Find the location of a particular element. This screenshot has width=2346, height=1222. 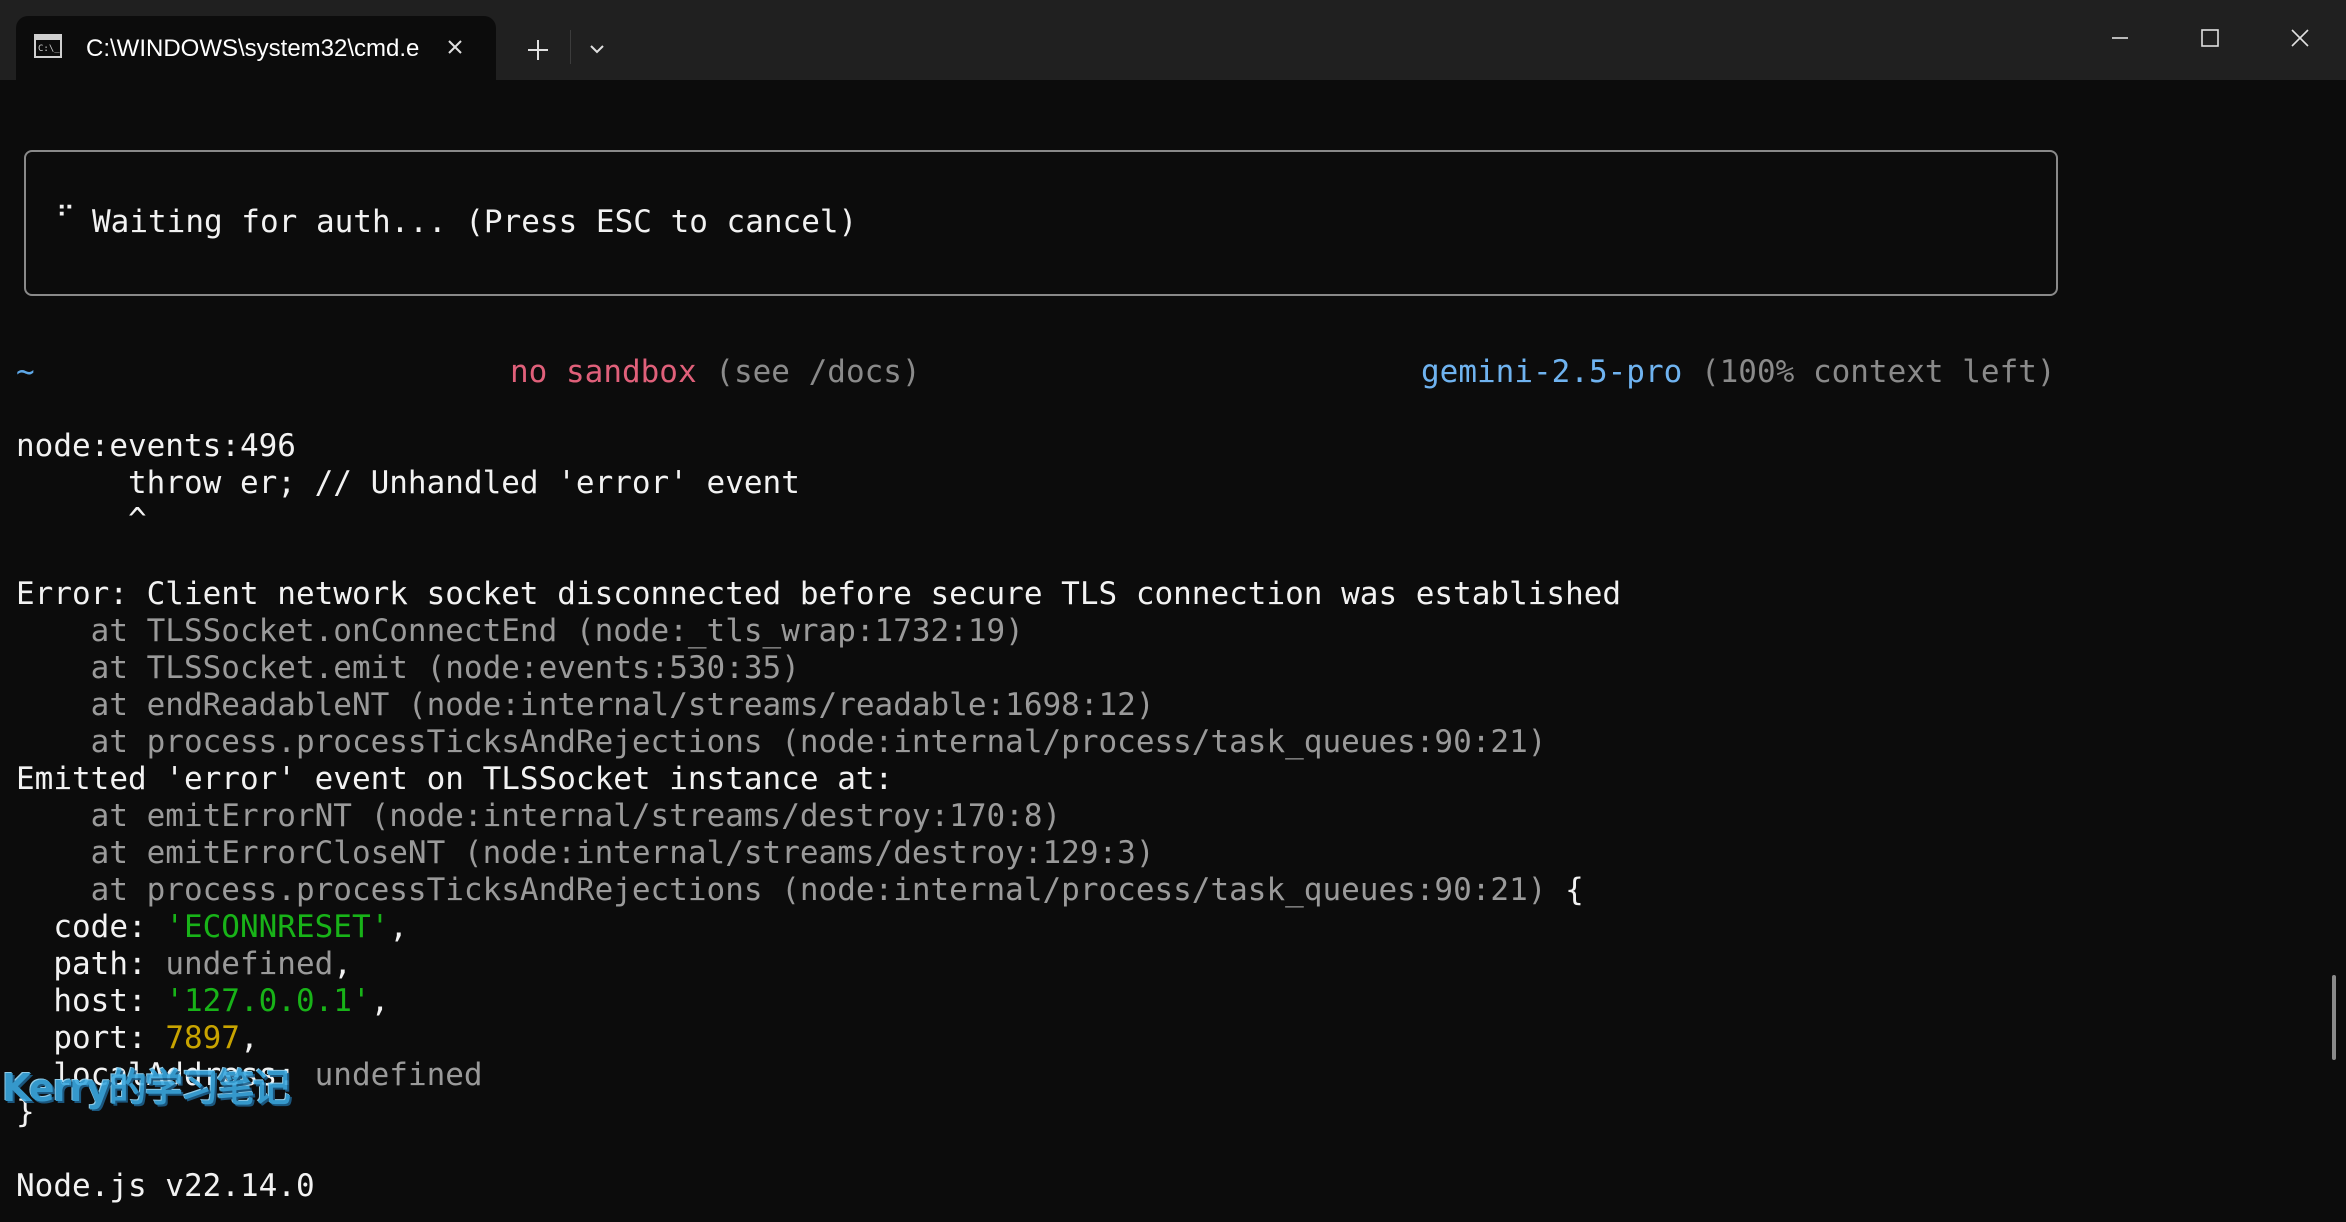

output-line: throw er; // Unhandled 'error' event is located at coordinates (408, 483).